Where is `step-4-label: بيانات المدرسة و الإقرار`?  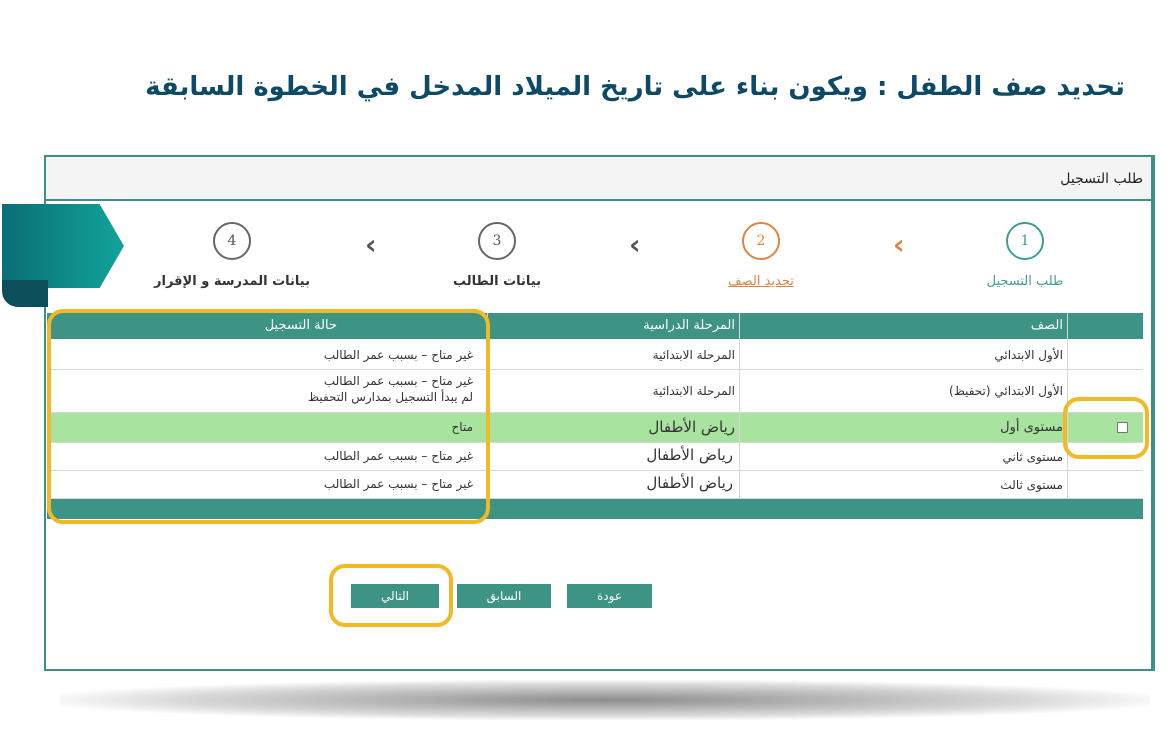 step-4-label: بيانات المدرسة و الإقرار is located at coordinates (232, 281).